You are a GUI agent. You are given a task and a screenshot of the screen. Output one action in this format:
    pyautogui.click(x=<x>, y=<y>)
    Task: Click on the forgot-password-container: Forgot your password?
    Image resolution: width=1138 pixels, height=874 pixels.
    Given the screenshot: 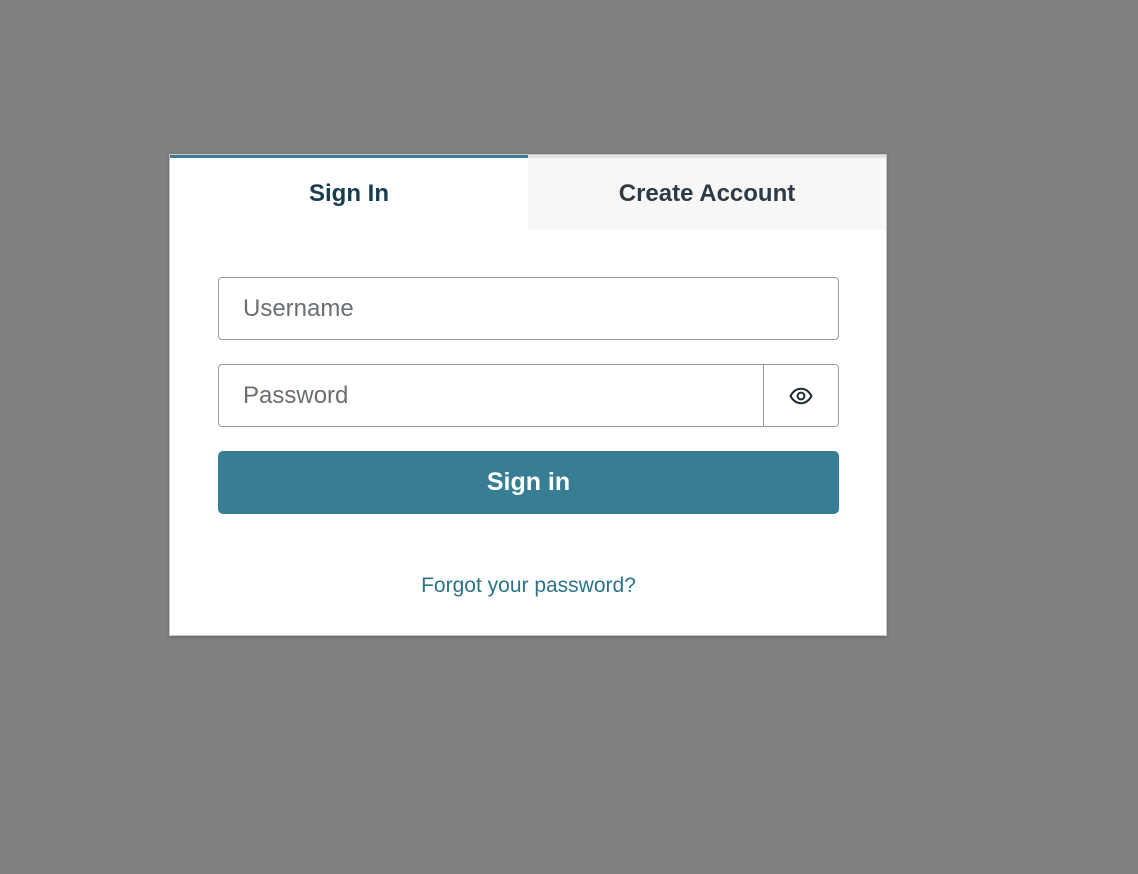 What is the action you would take?
    pyautogui.click(x=528, y=586)
    